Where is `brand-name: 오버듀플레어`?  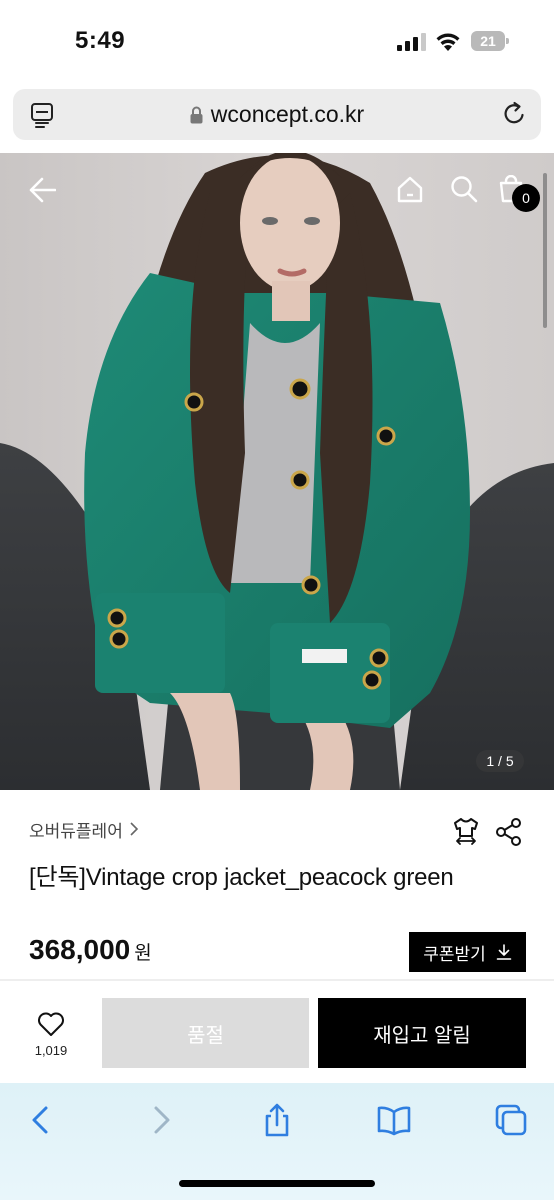 brand-name: 오버듀플레어 is located at coordinates (76, 829).